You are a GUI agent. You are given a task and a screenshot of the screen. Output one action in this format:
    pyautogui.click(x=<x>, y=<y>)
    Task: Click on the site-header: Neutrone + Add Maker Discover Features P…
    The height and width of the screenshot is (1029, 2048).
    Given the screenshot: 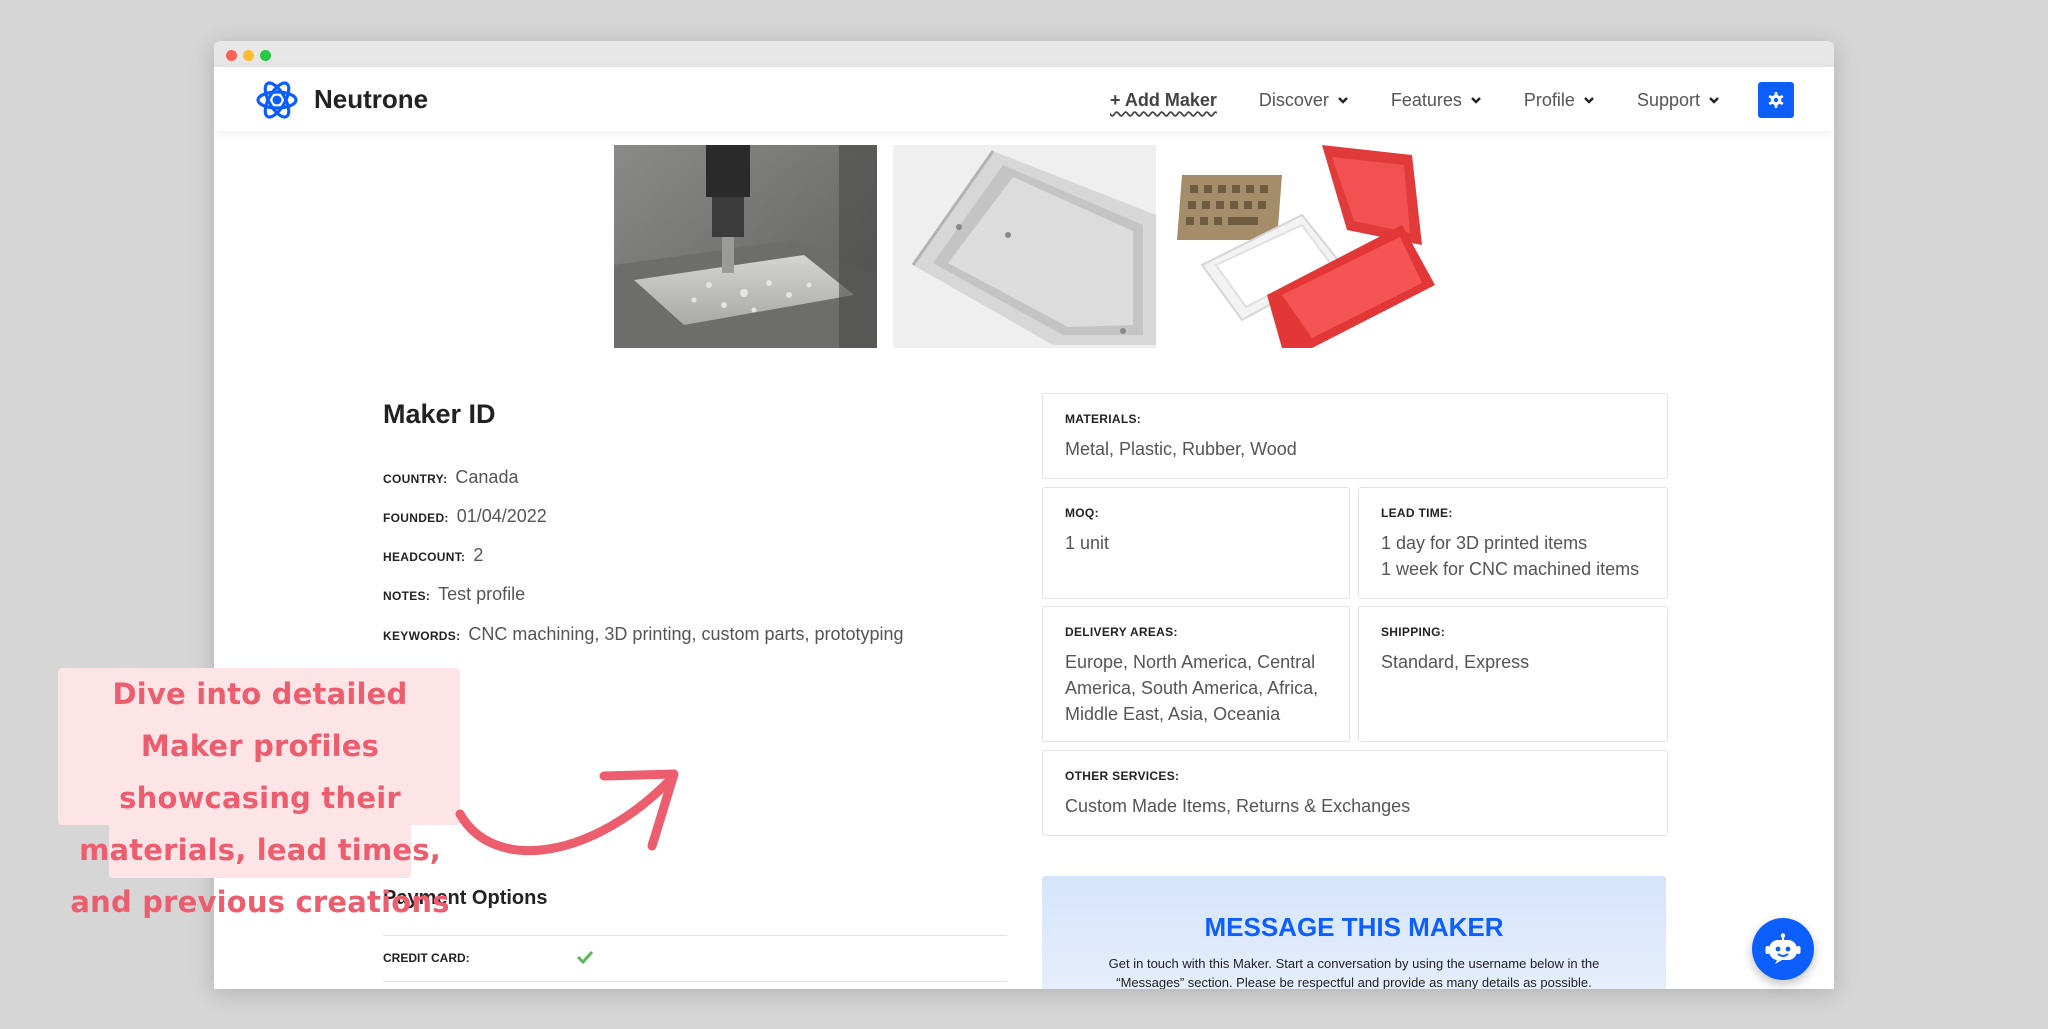 What is the action you would take?
    pyautogui.click(x=1024, y=99)
    